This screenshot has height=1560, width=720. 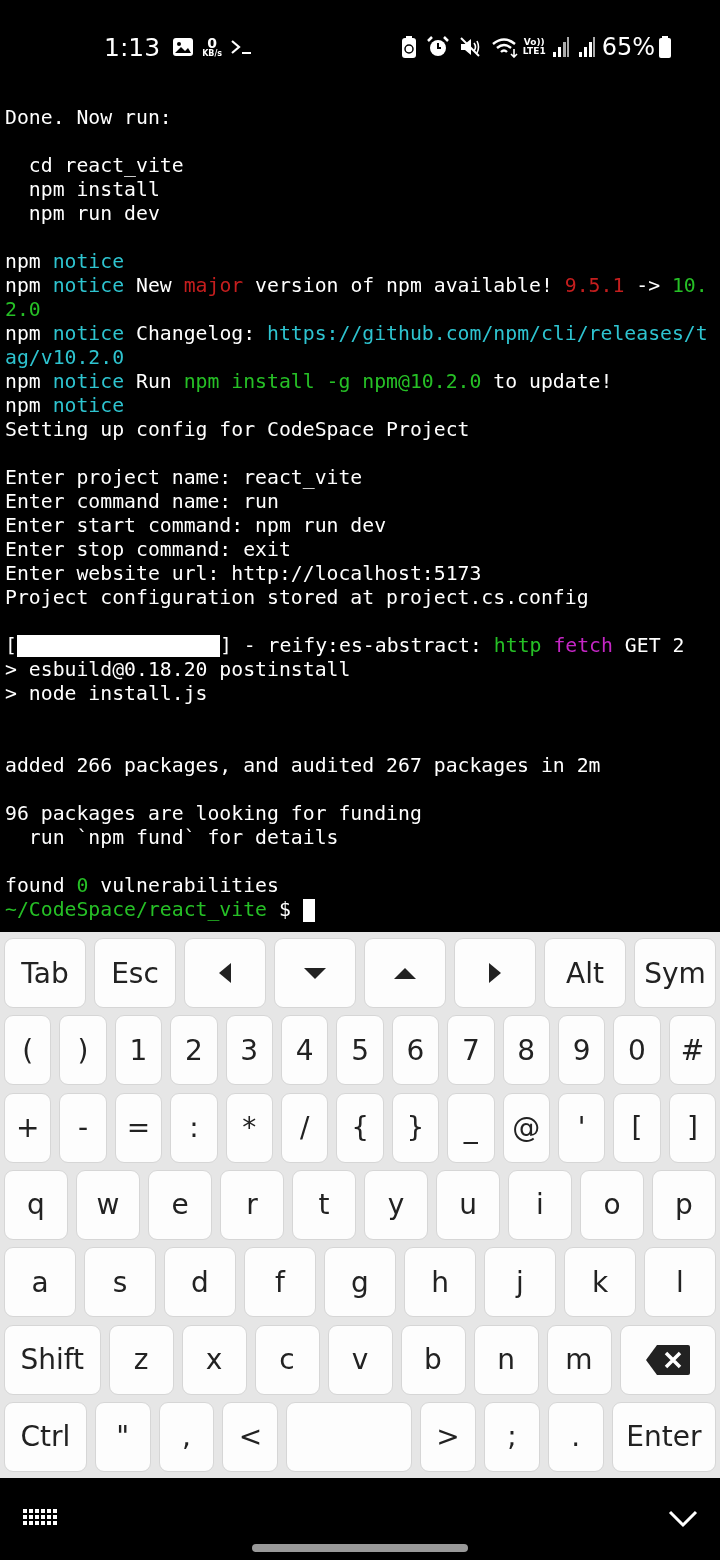 What do you see at coordinates (83, 1050) in the screenshot?
I see `keyboard-key: )` at bounding box center [83, 1050].